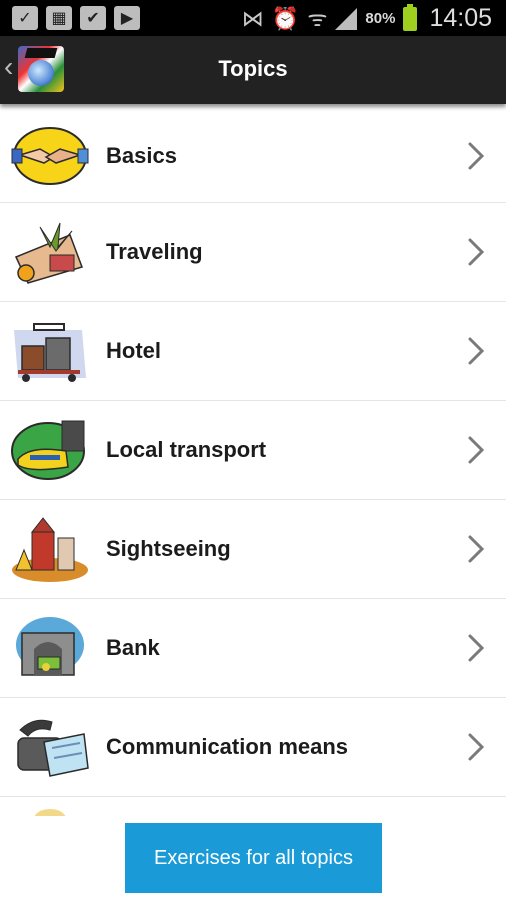  Describe the element at coordinates (168, 548) in the screenshot. I see `list-item-label: Sightseeing` at that location.